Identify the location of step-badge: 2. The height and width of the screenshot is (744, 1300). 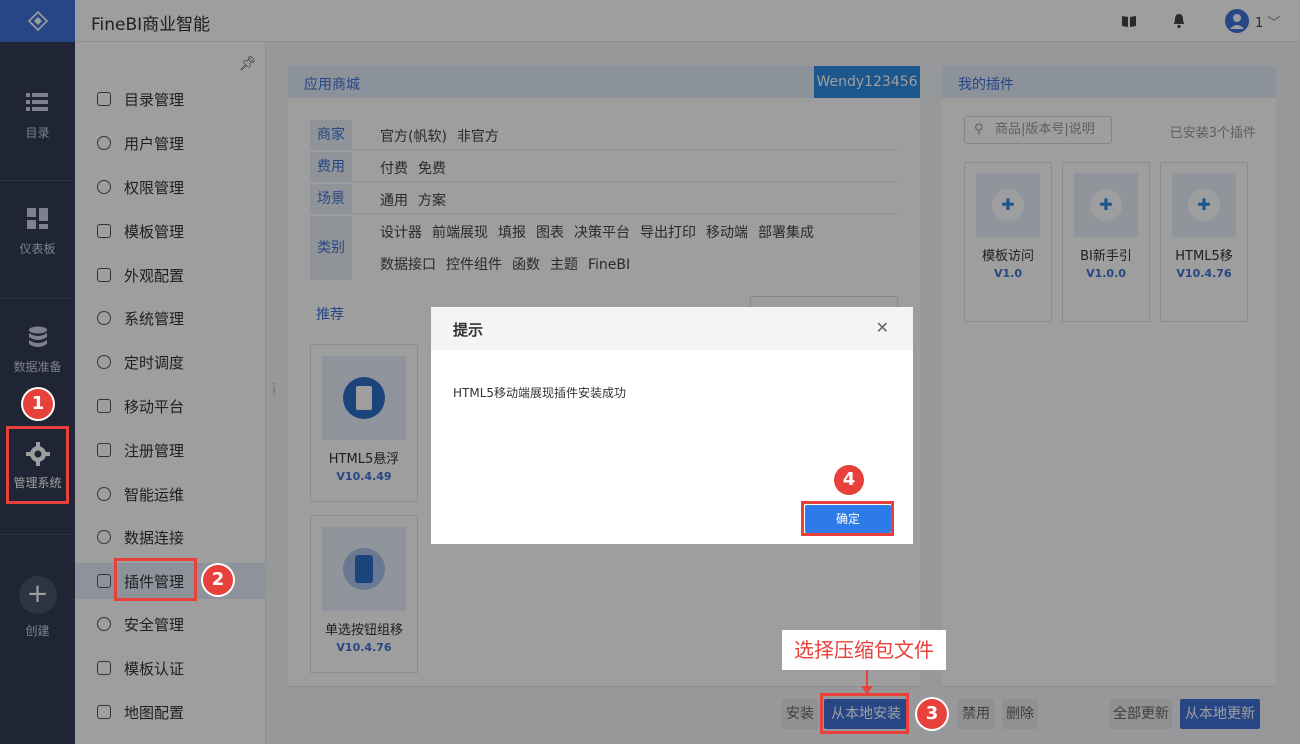
(218, 580).